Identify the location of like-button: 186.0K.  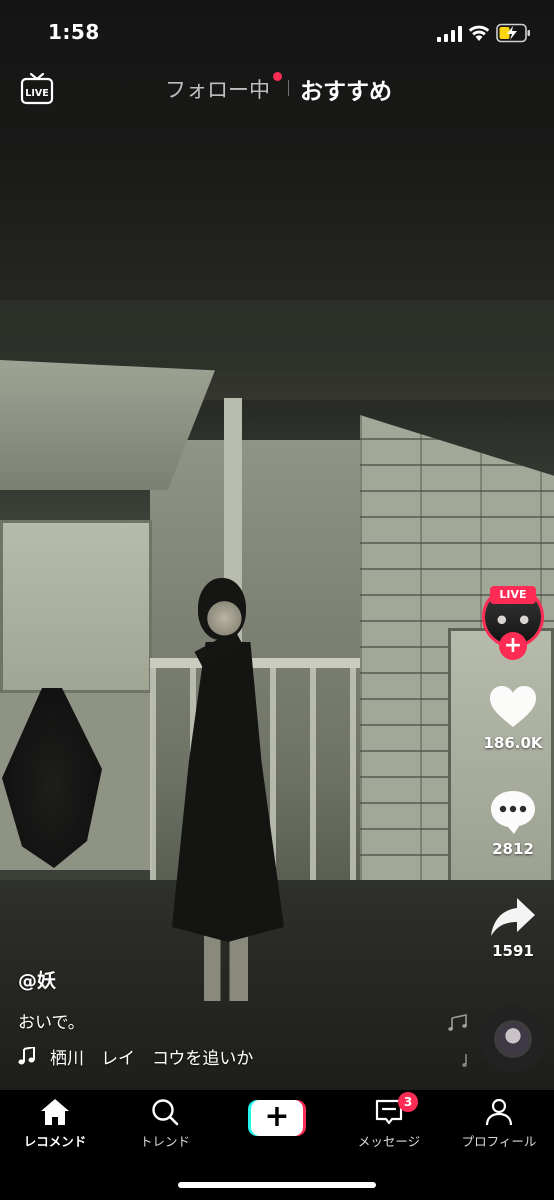
(513, 718).